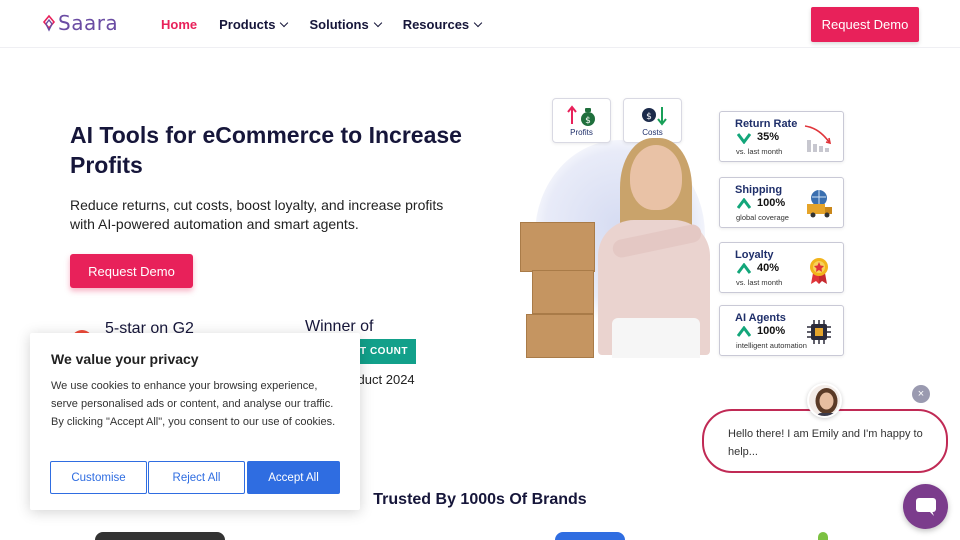 The width and height of the screenshot is (960, 540). I want to click on stat-title: Return Rate, so click(766, 124).